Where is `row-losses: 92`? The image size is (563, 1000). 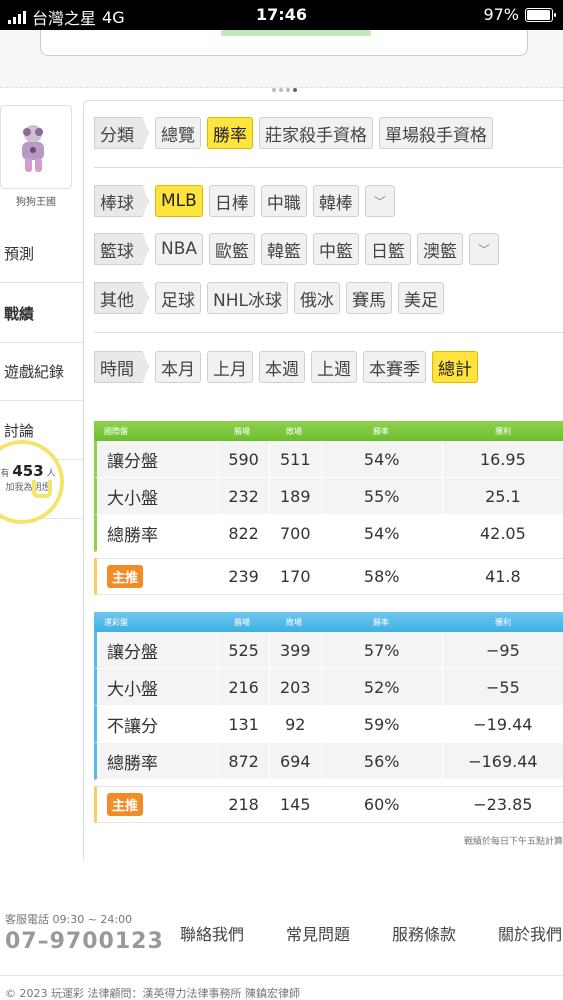
row-losses: 92 is located at coordinates (296, 724).